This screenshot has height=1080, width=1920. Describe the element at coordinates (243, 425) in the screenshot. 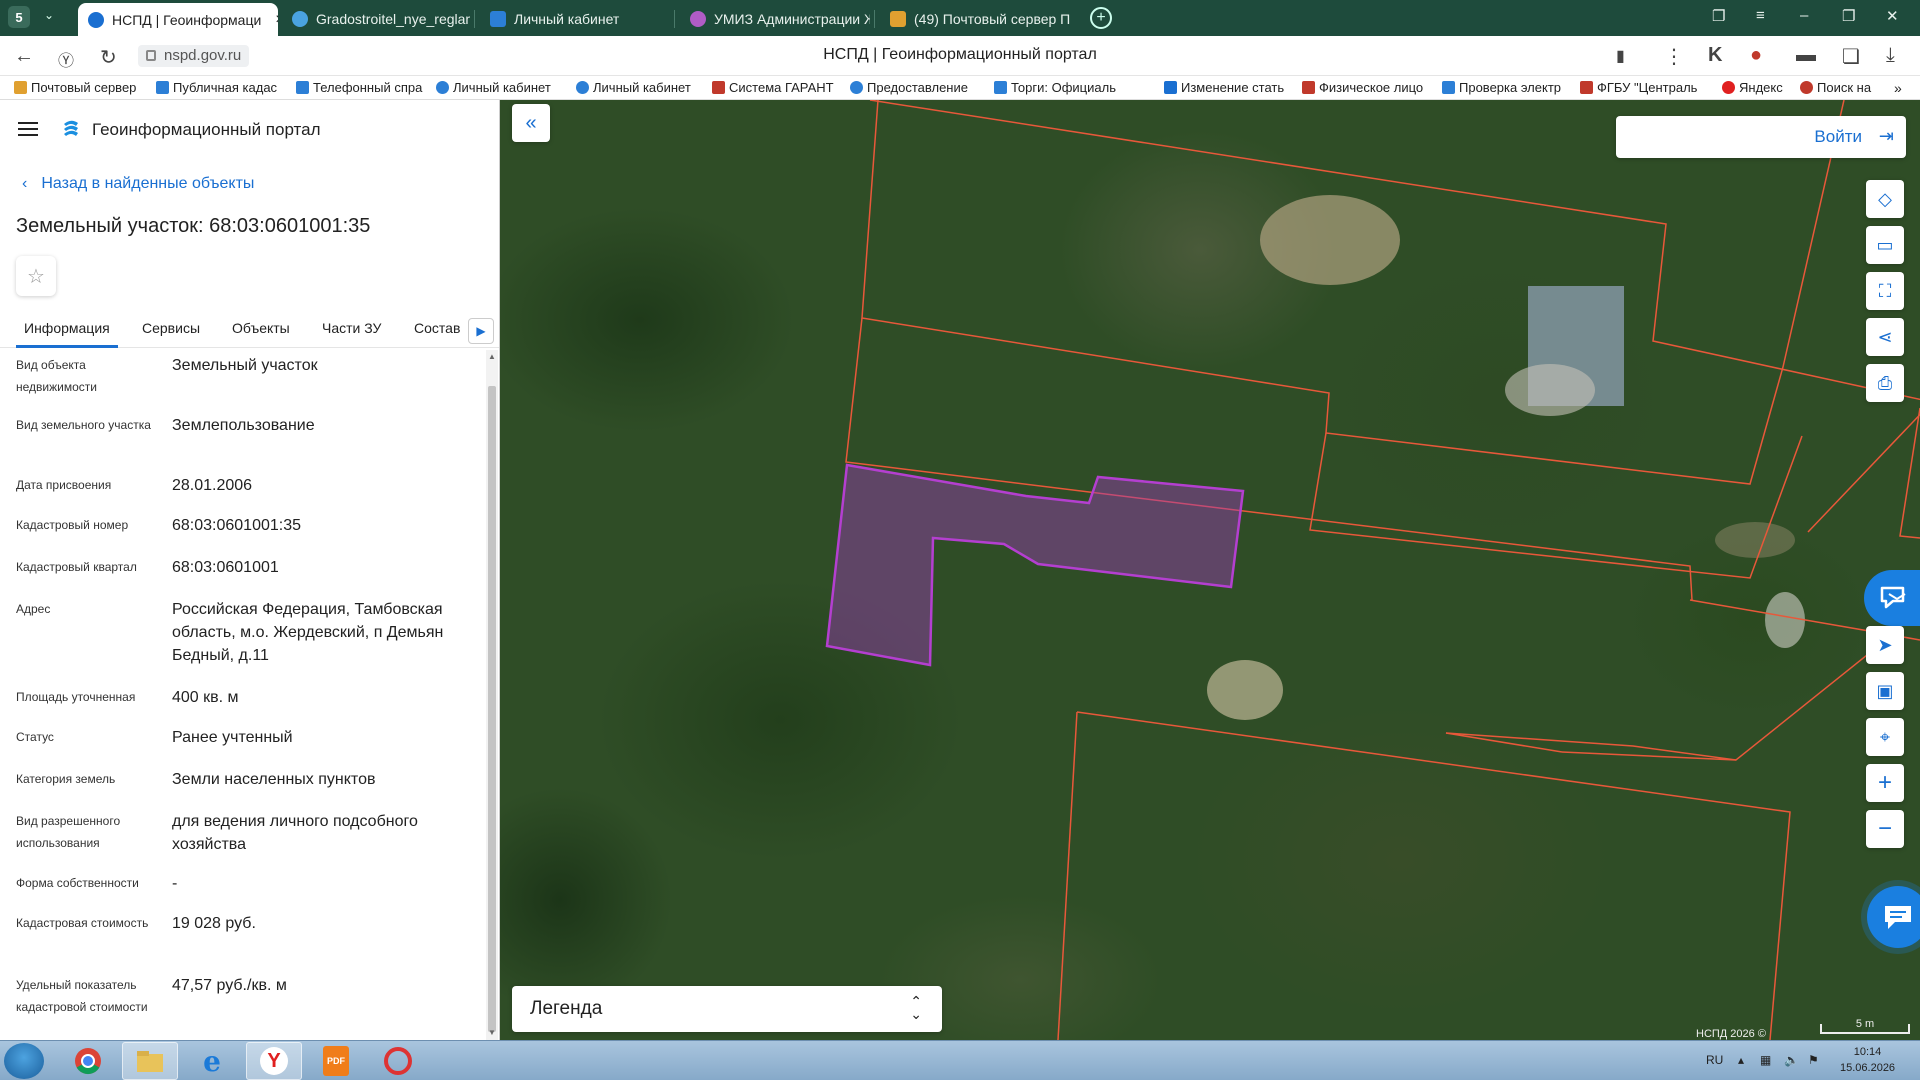

I see `property-value: Землепользование` at that location.